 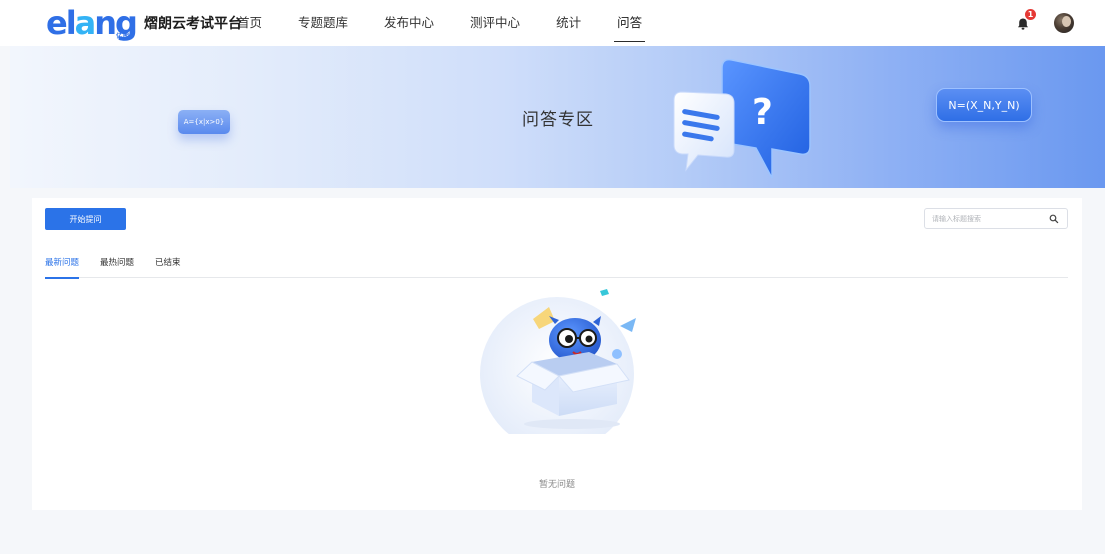 I want to click on tab-latest: 最新问题, so click(x=62, y=267).